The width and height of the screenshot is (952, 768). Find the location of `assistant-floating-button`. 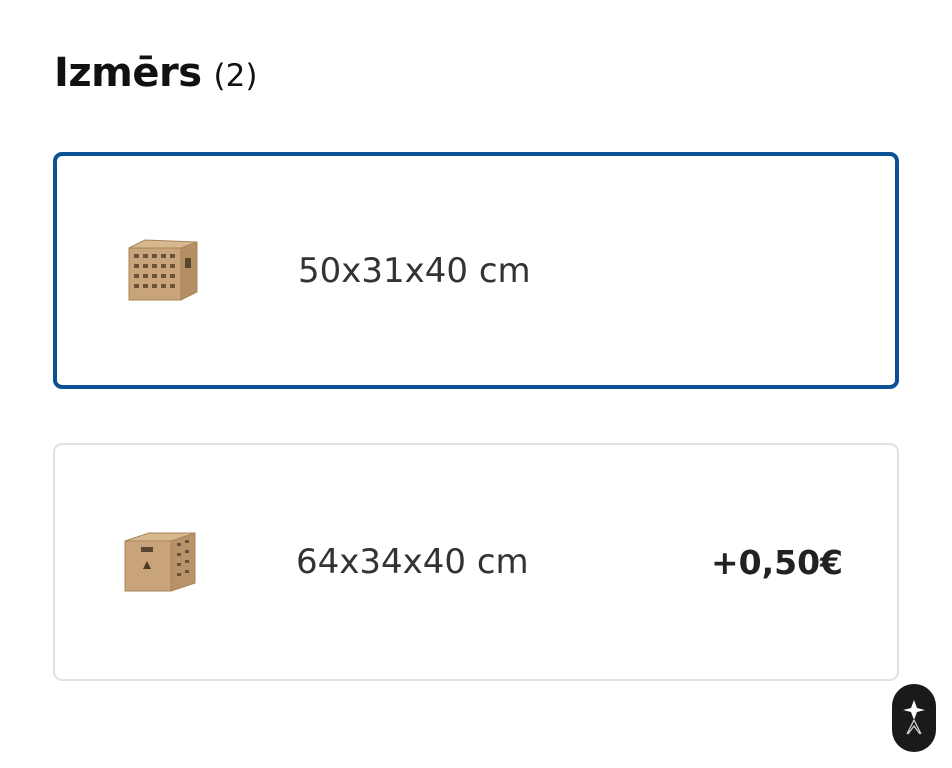

assistant-floating-button is located at coordinates (914, 718).